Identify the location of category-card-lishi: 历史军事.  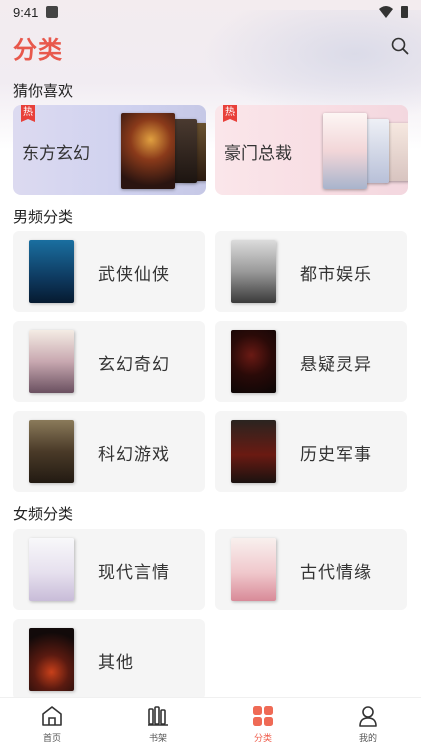
(311, 451).